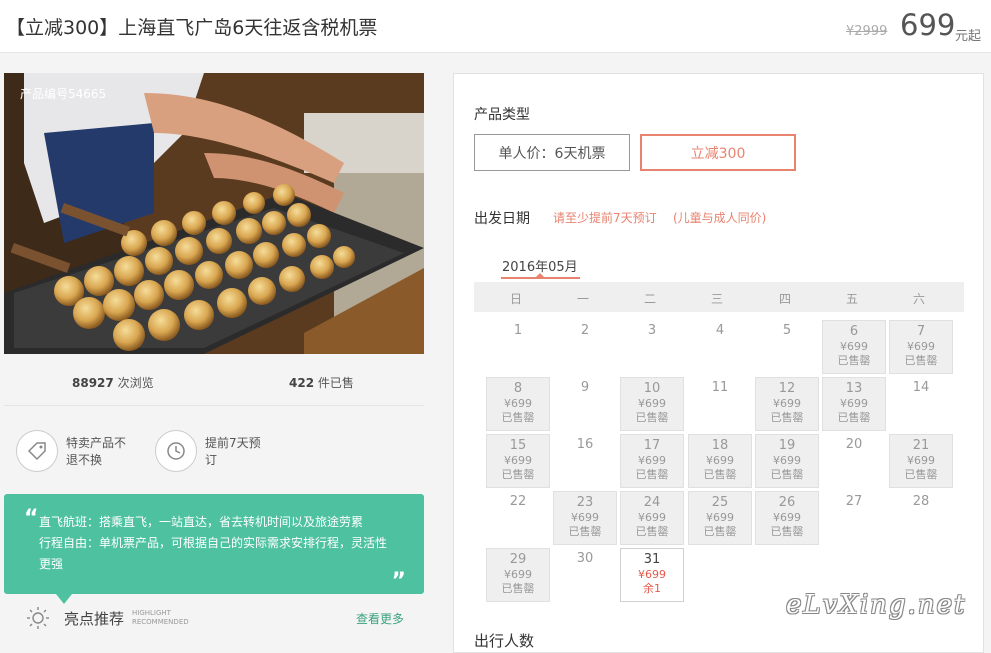  Describe the element at coordinates (495, 26) in the screenshot. I see `page-header: 【立减300】上海直飞广岛6天往返含税机票 ¥2999 699 元起` at that location.